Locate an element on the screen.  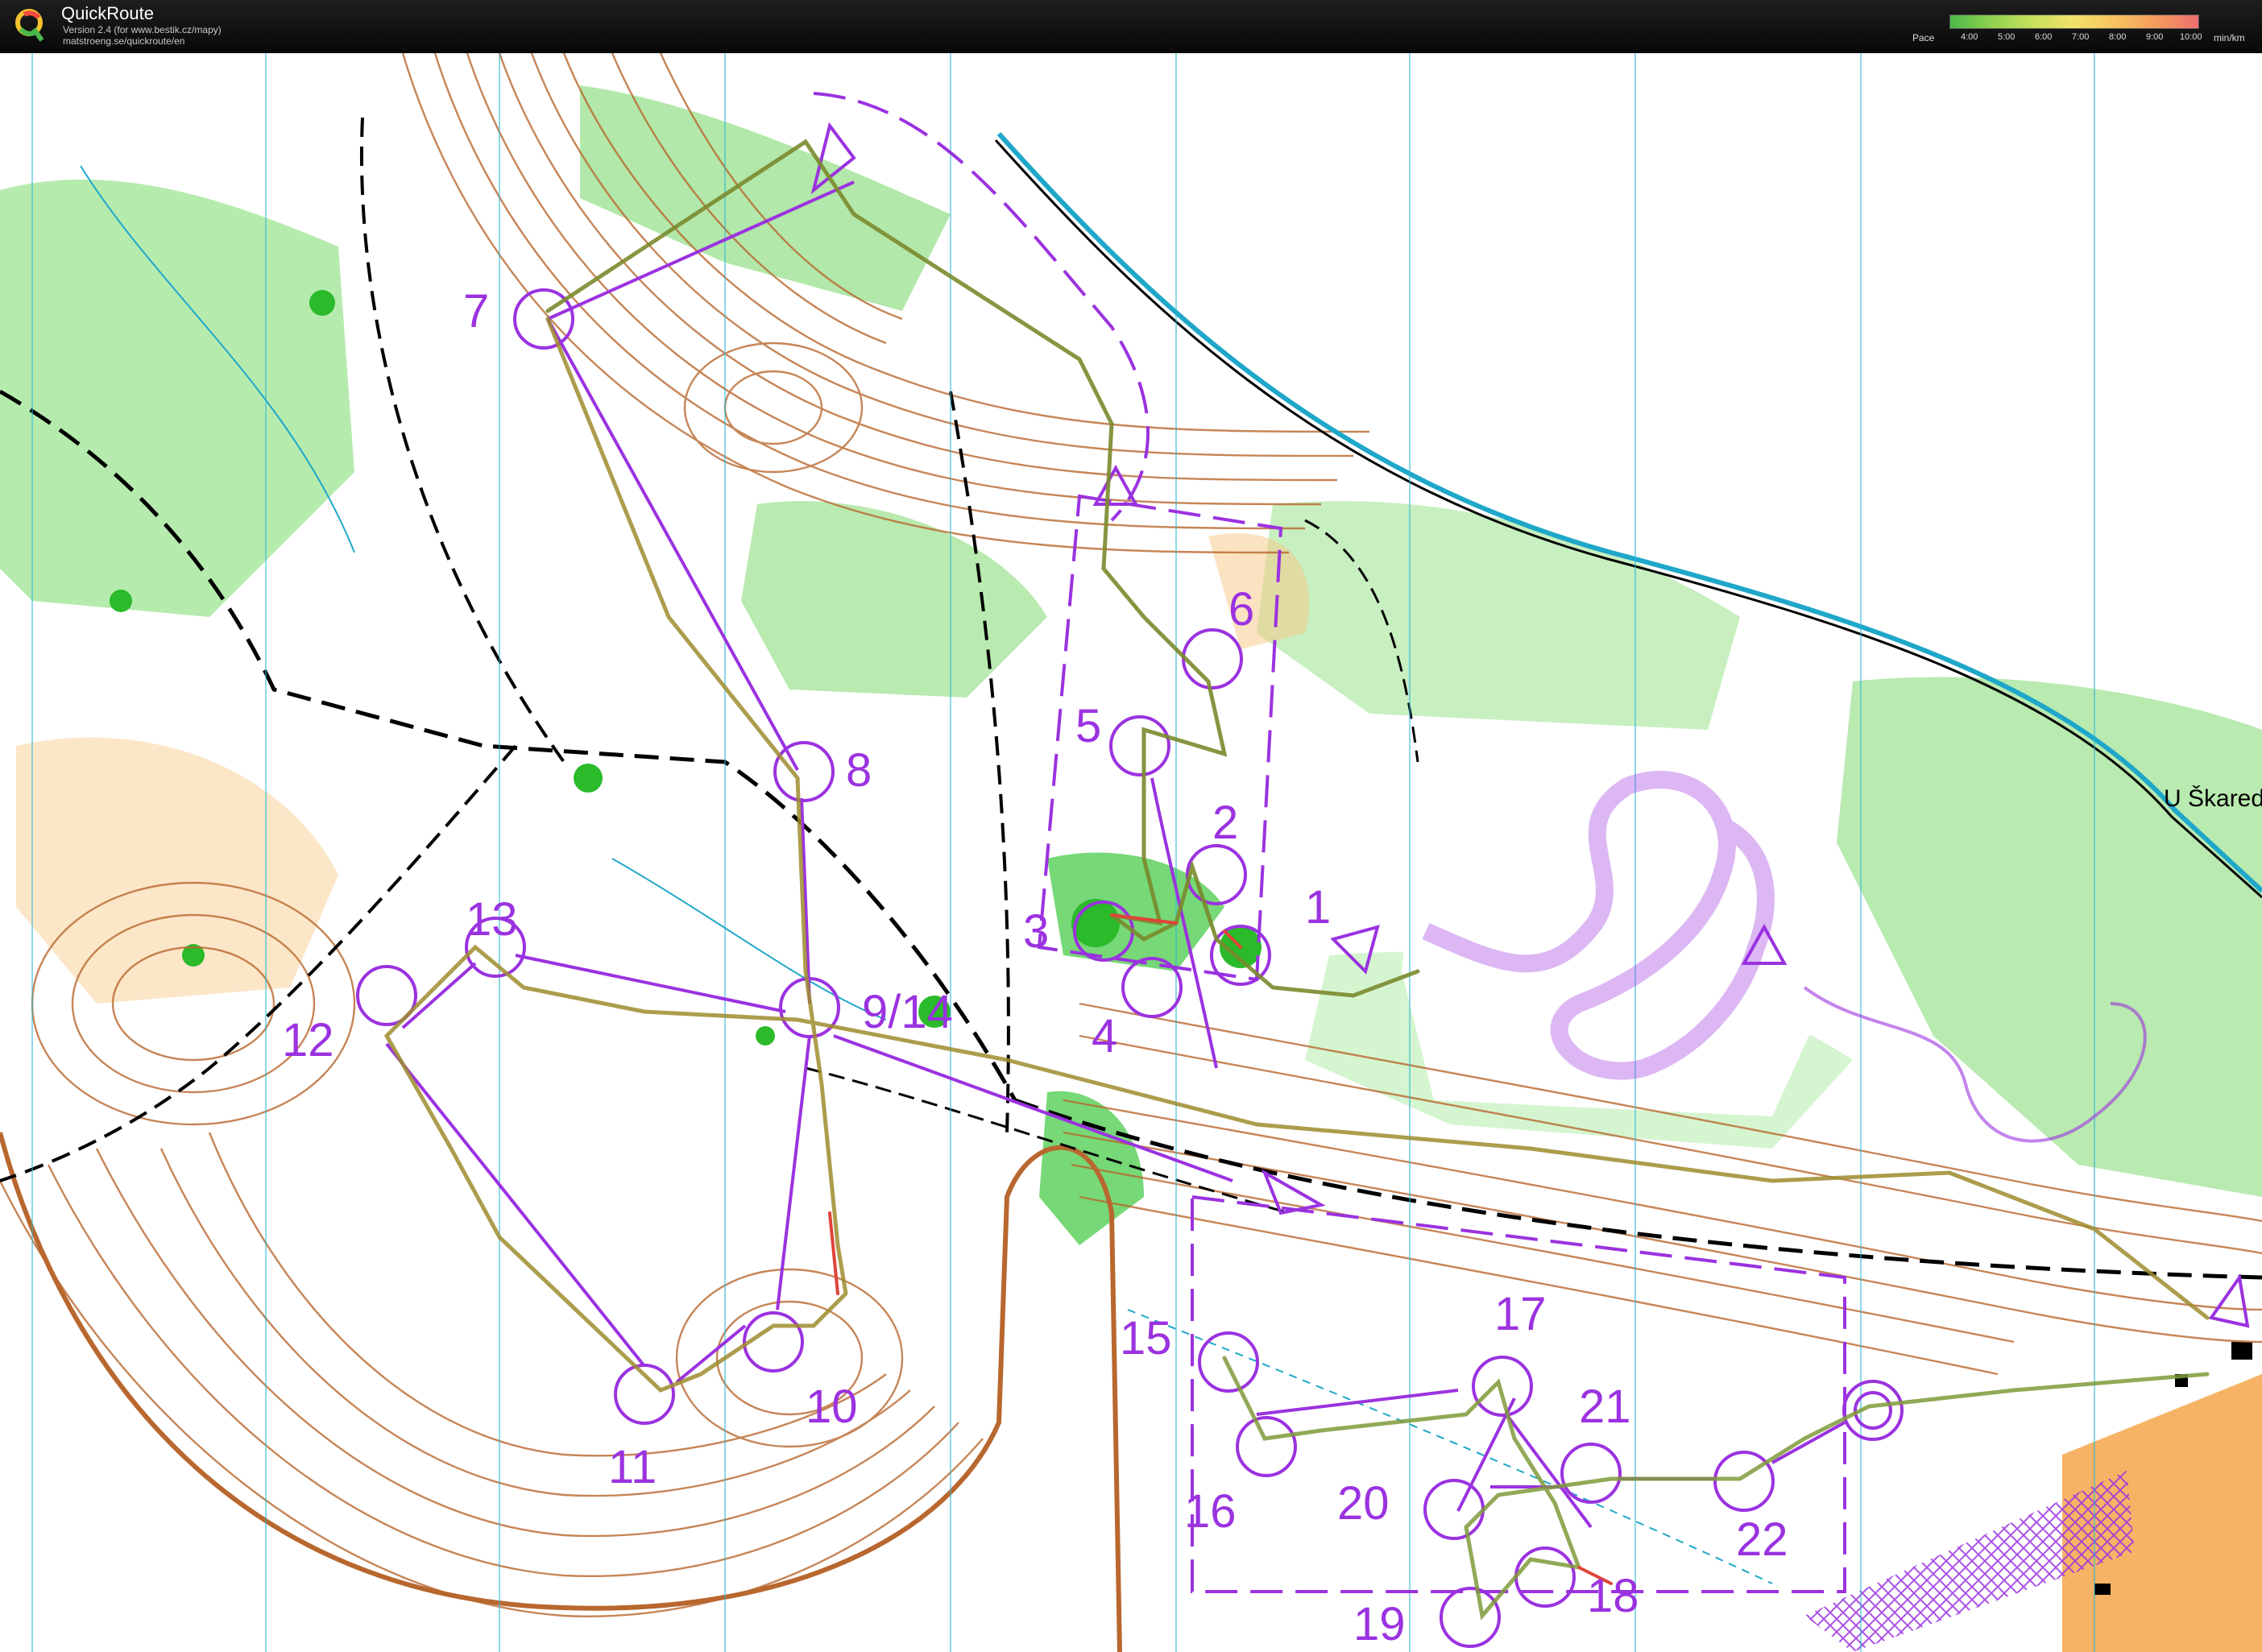
control-label: 16 is located at coordinates (1211, 1511).